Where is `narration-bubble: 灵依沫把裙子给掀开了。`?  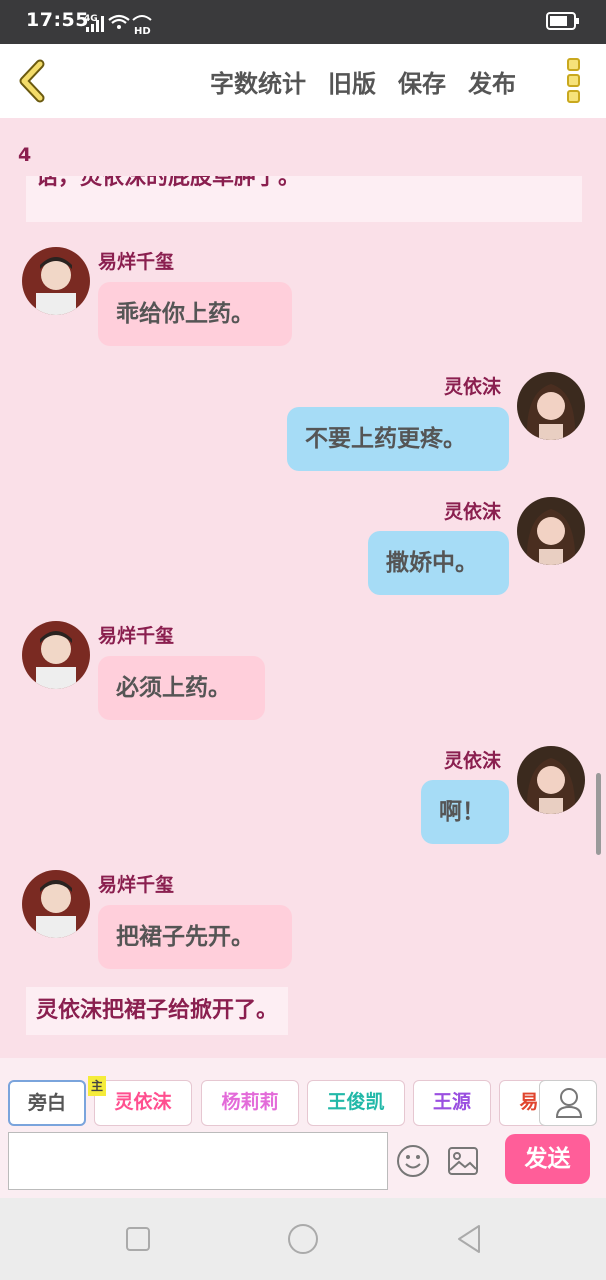 narration-bubble: 灵依沫把裙子给掀开了。 is located at coordinates (157, 1011).